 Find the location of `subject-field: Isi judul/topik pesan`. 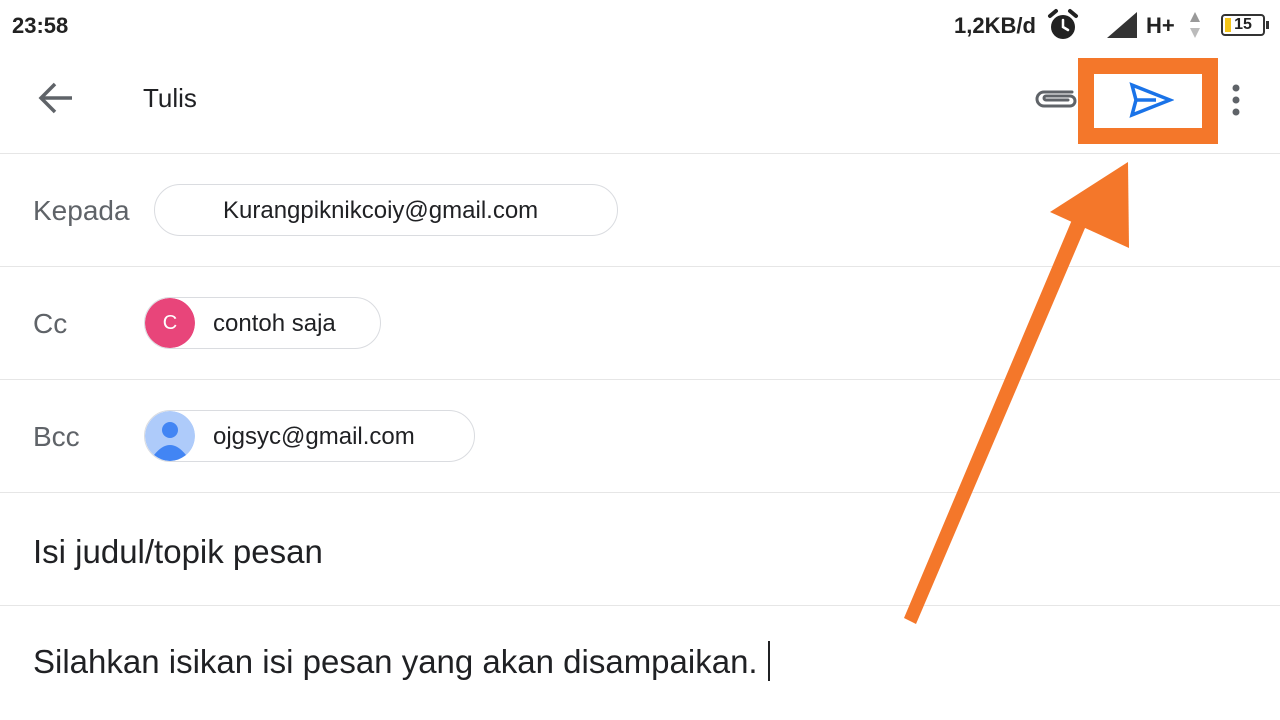

subject-field: Isi judul/topik pesan is located at coordinates (178, 552).